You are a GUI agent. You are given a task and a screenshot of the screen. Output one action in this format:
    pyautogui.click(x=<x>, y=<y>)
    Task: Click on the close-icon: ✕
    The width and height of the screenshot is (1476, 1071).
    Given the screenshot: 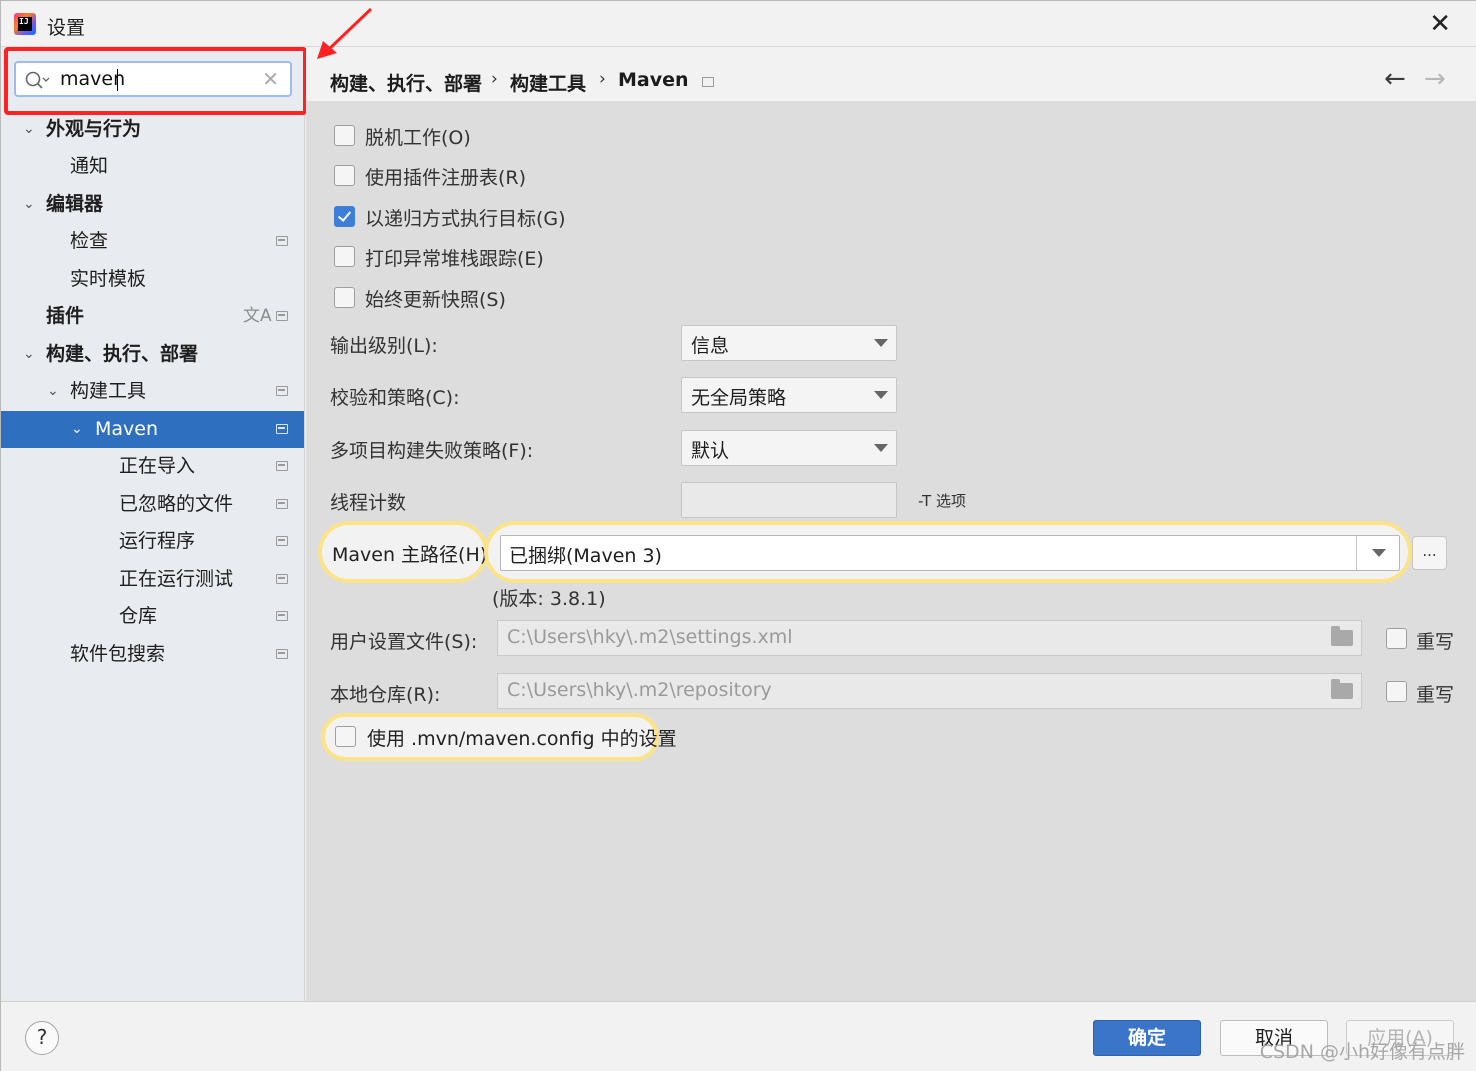 What is the action you would take?
    pyautogui.click(x=1440, y=24)
    